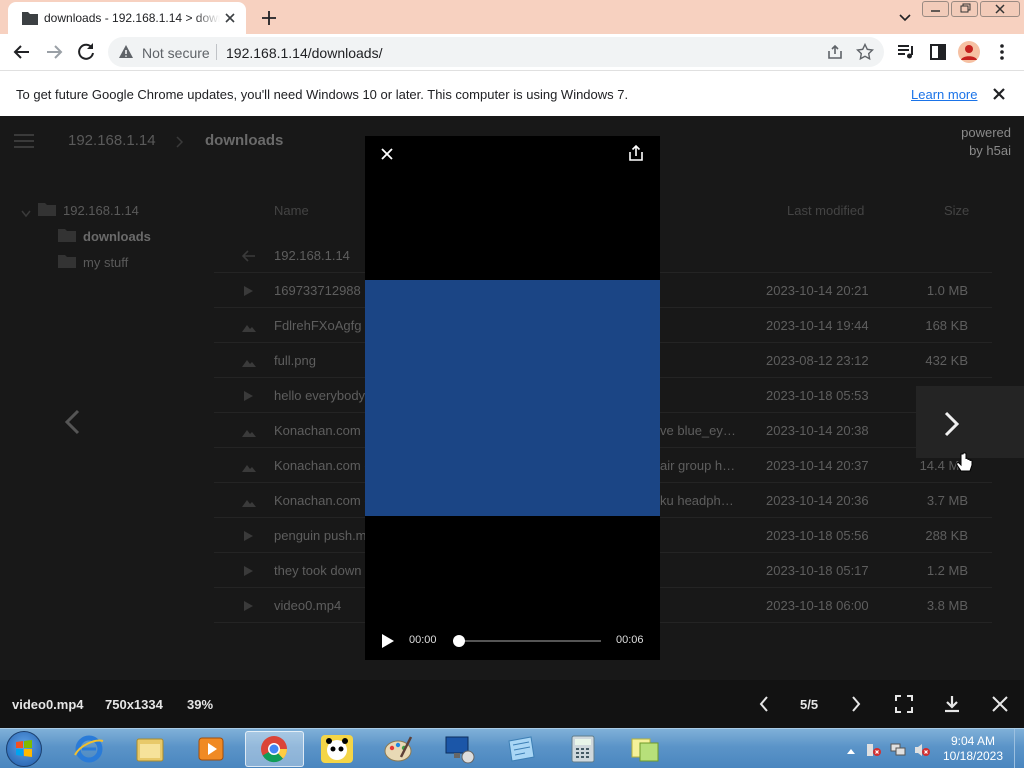  I want to click on previous-arrow-icon, so click(73, 424).